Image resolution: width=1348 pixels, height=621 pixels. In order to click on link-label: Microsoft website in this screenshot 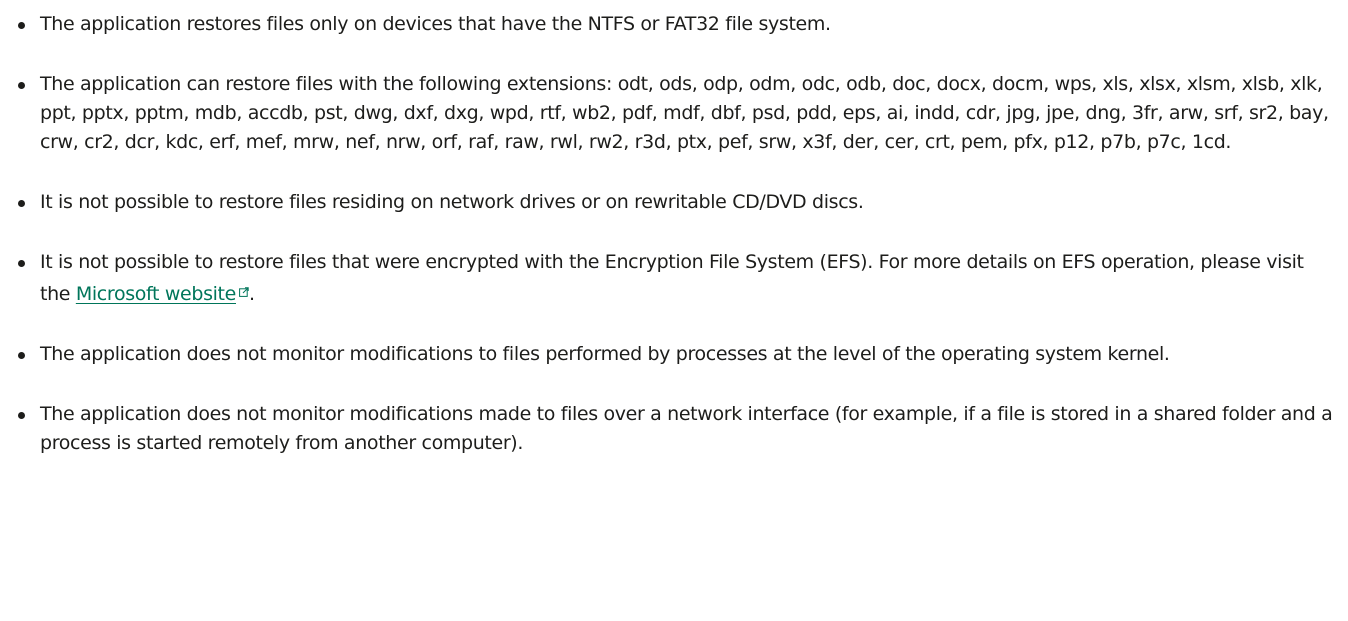, I will do `click(156, 294)`.